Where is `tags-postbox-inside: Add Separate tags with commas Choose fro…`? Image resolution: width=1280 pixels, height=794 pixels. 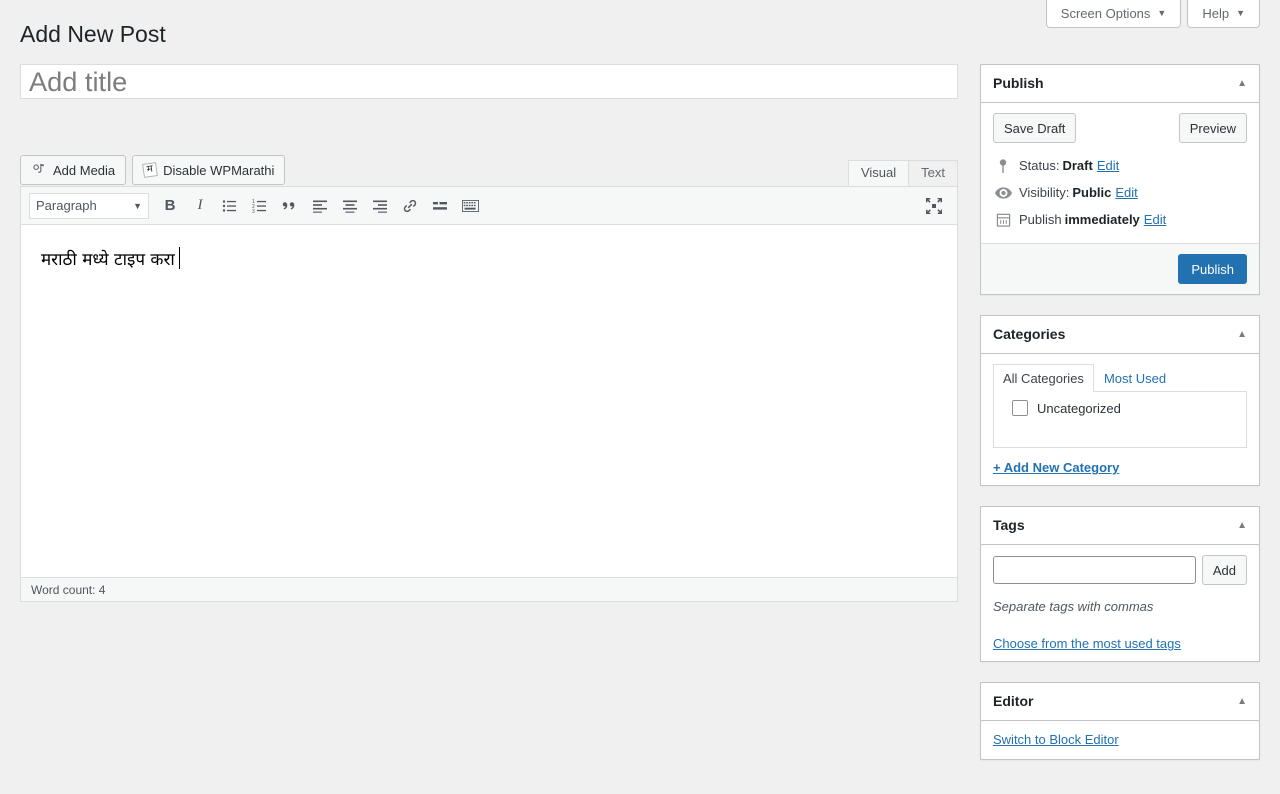
tags-postbox-inside: Add Separate tags with commas Choose fro… is located at coordinates (1120, 603).